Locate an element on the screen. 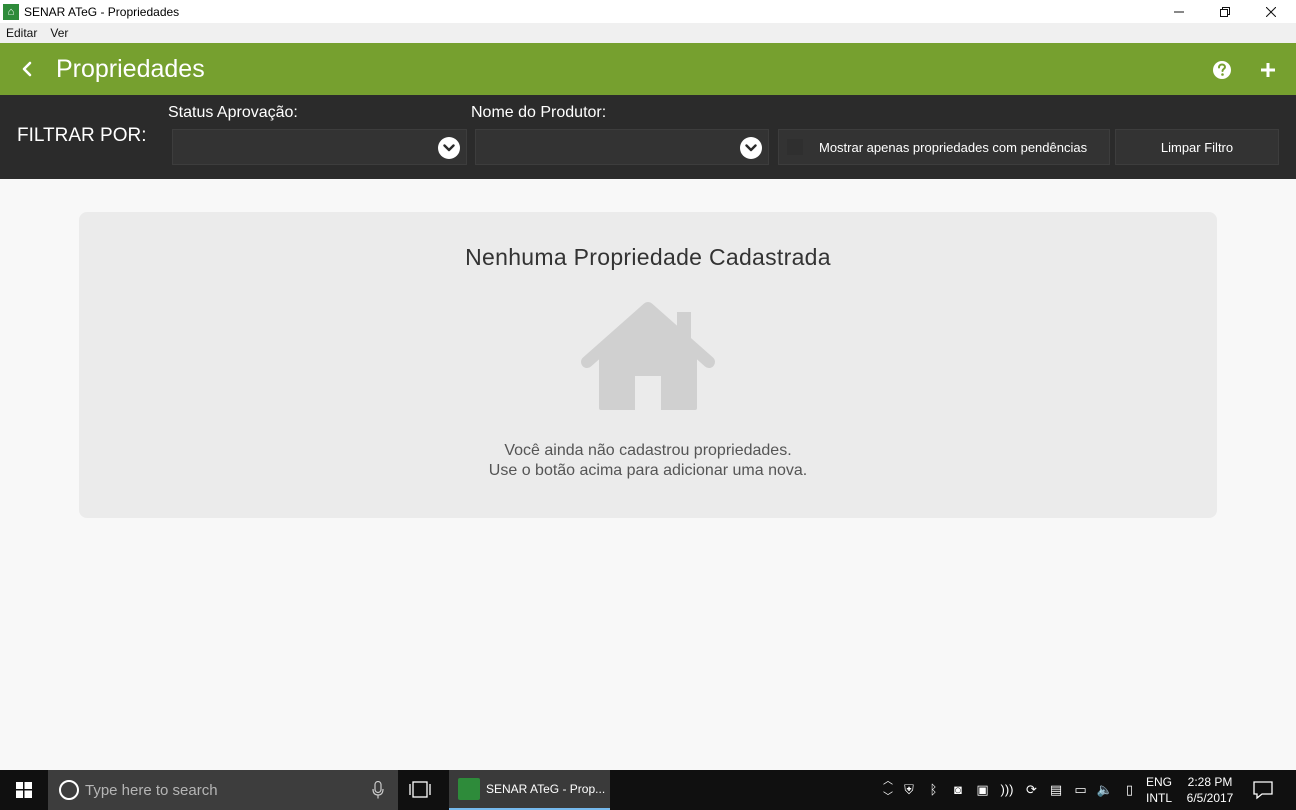 The height and width of the screenshot is (810, 1296). clock-time: 2:28 PM is located at coordinates (1210, 782).